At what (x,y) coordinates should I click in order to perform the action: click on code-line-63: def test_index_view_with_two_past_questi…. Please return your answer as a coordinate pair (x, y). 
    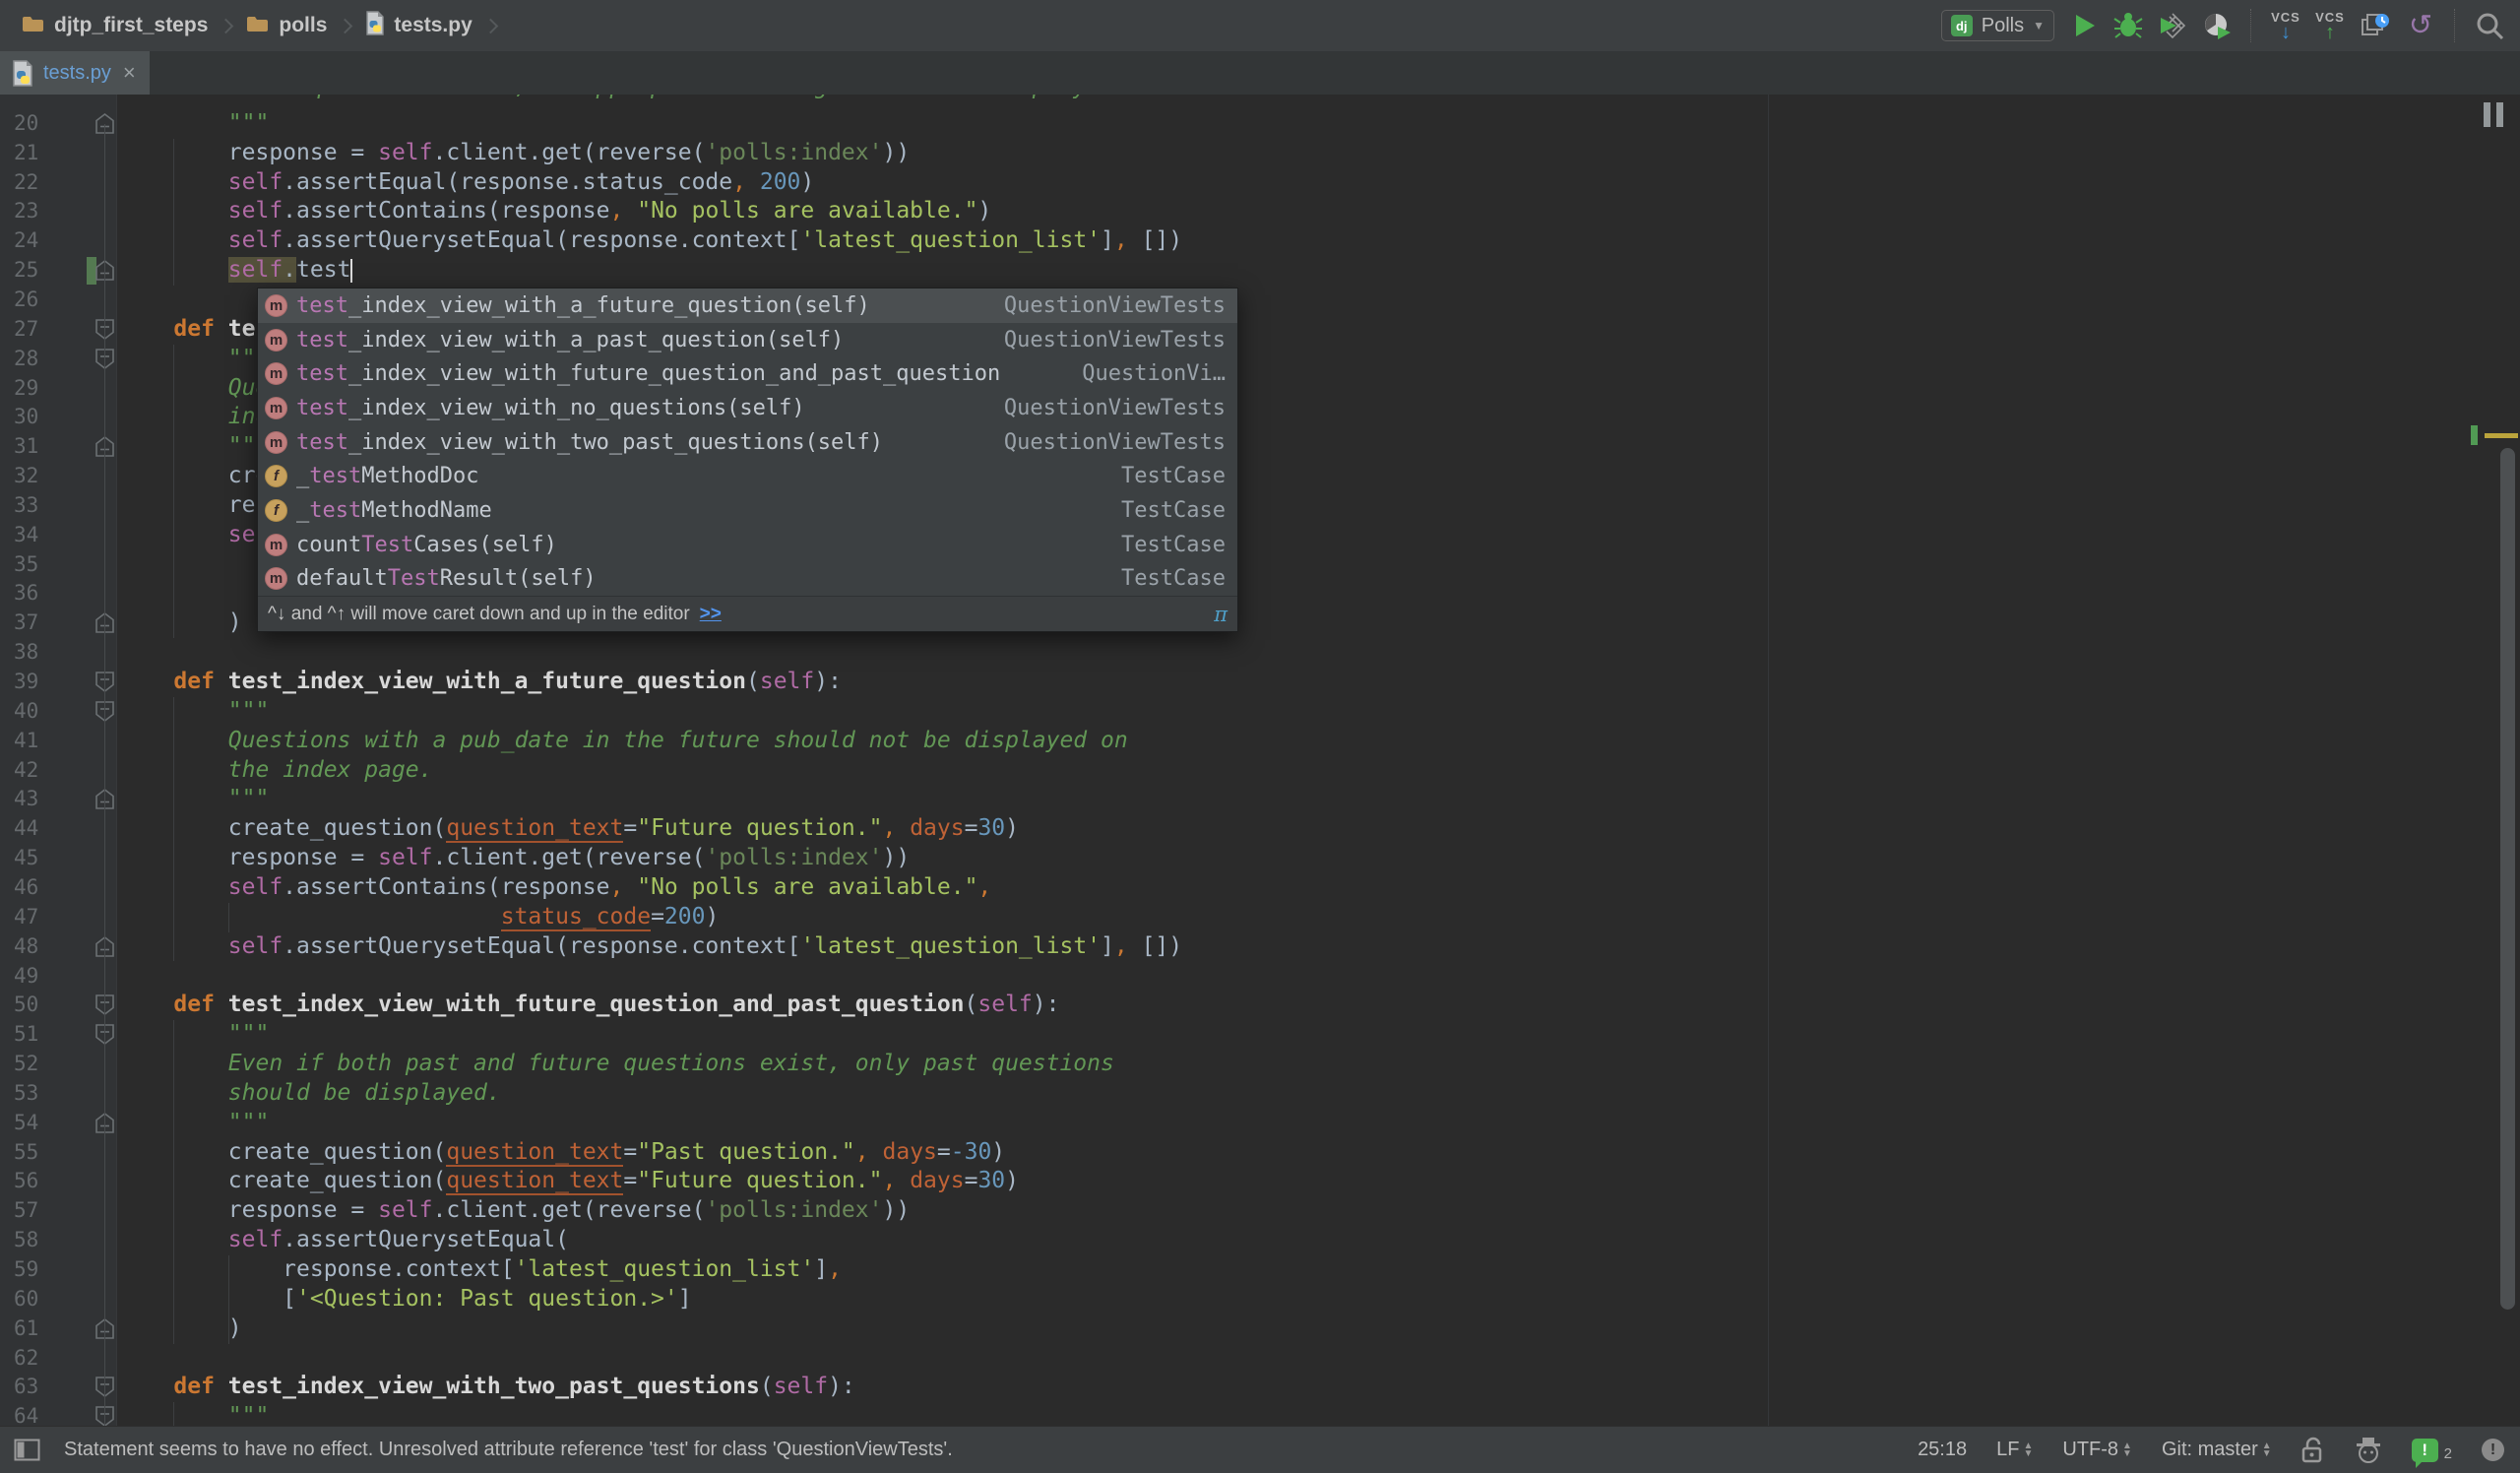
    Looking at the image, I should click on (514, 1387).